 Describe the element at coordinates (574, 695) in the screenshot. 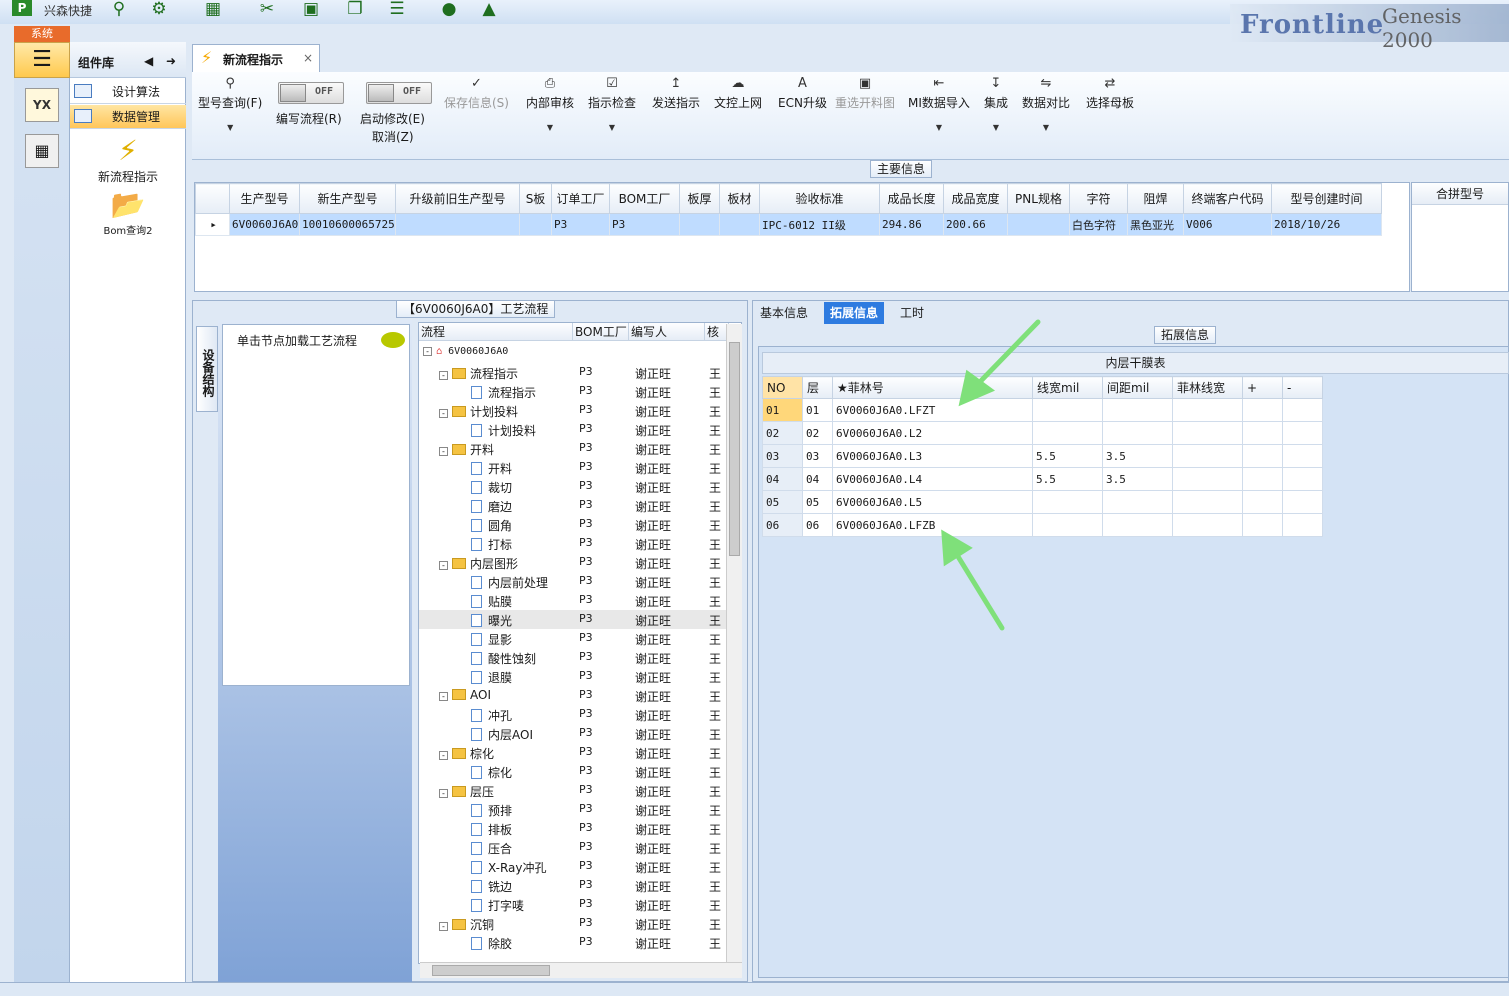

I see `tree-folder-node: - AOI P3 谢正旺 王` at that location.